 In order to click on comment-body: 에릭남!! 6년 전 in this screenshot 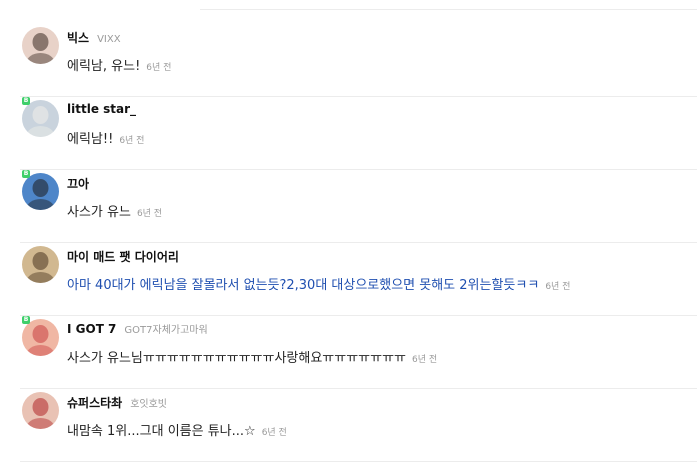, I will do `click(105, 137)`.